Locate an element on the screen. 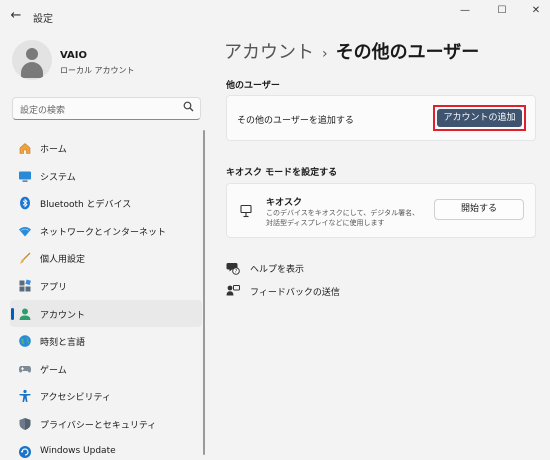 Image resolution: width=550 pixels, height=460 pixels. add-account-button: アカウントの追加 is located at coordinates (479, 118).